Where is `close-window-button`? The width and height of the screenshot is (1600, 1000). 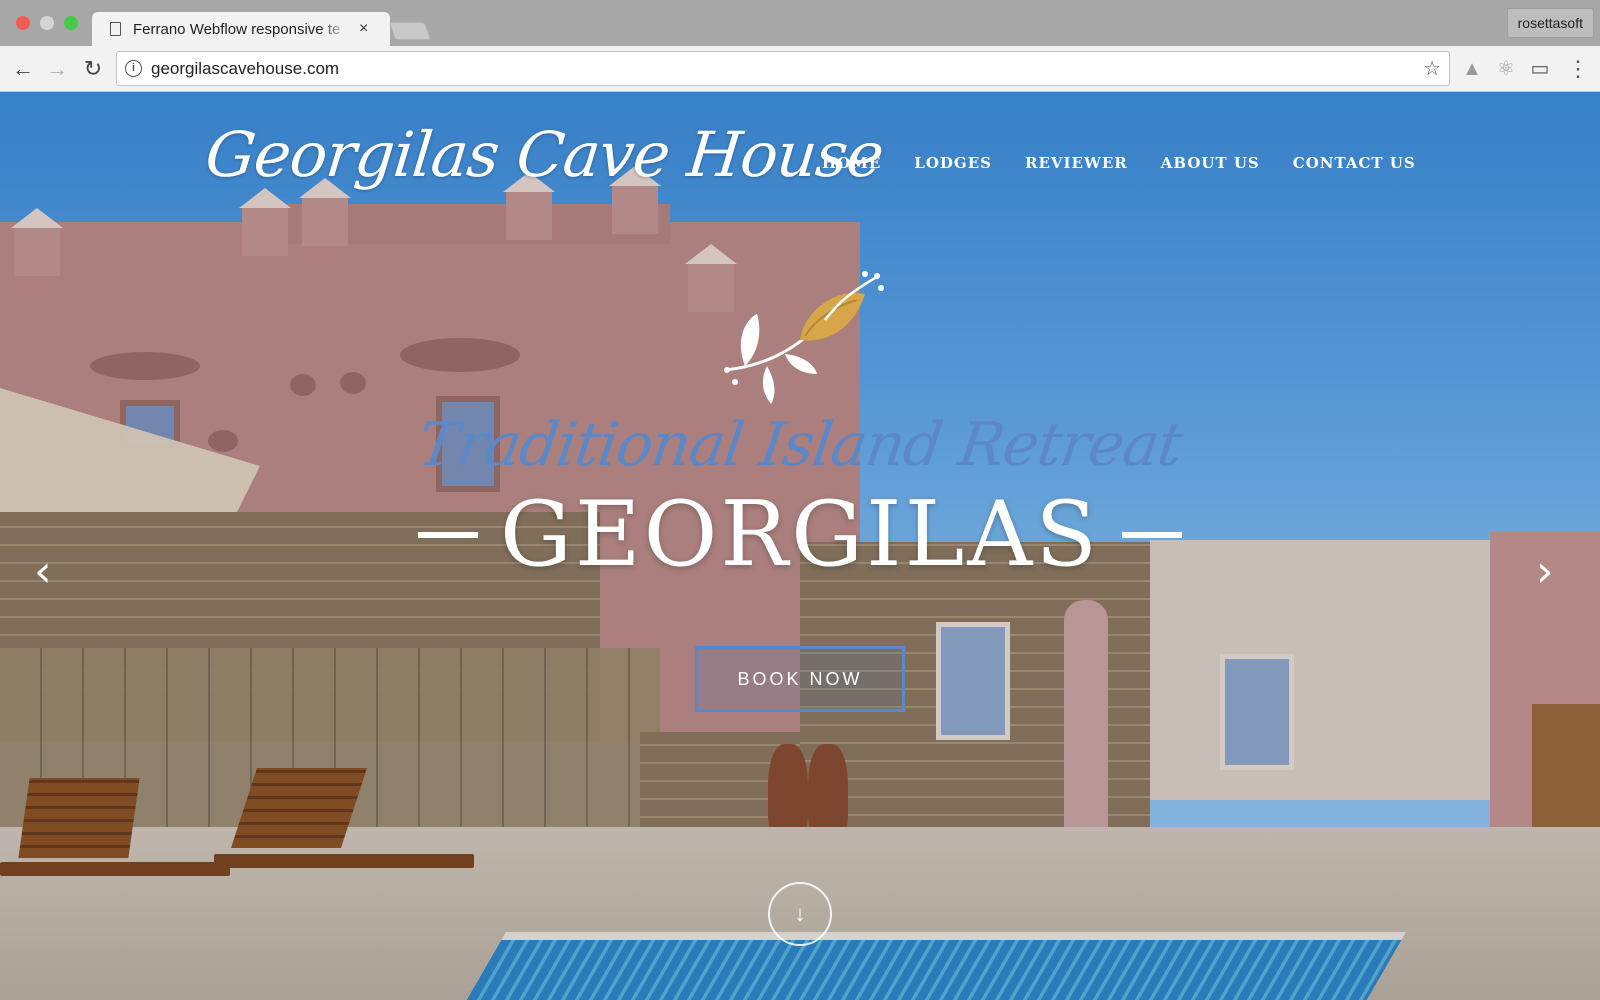 close-window-button is located at coordinates (23, 23).